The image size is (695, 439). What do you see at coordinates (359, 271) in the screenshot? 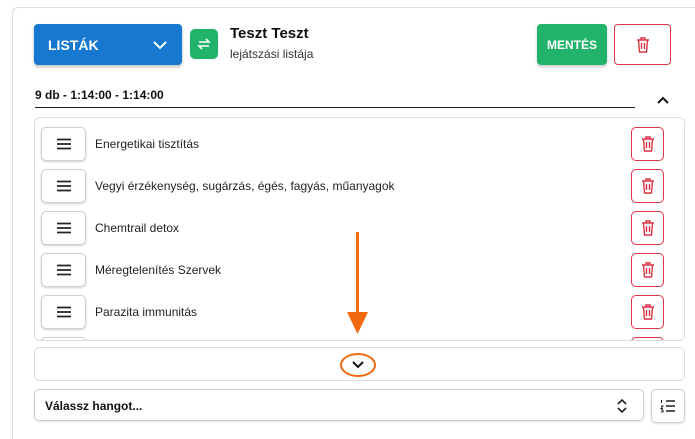
I see `list-item: Méregtelenítés Szervek` at bounding box center [359, 271].